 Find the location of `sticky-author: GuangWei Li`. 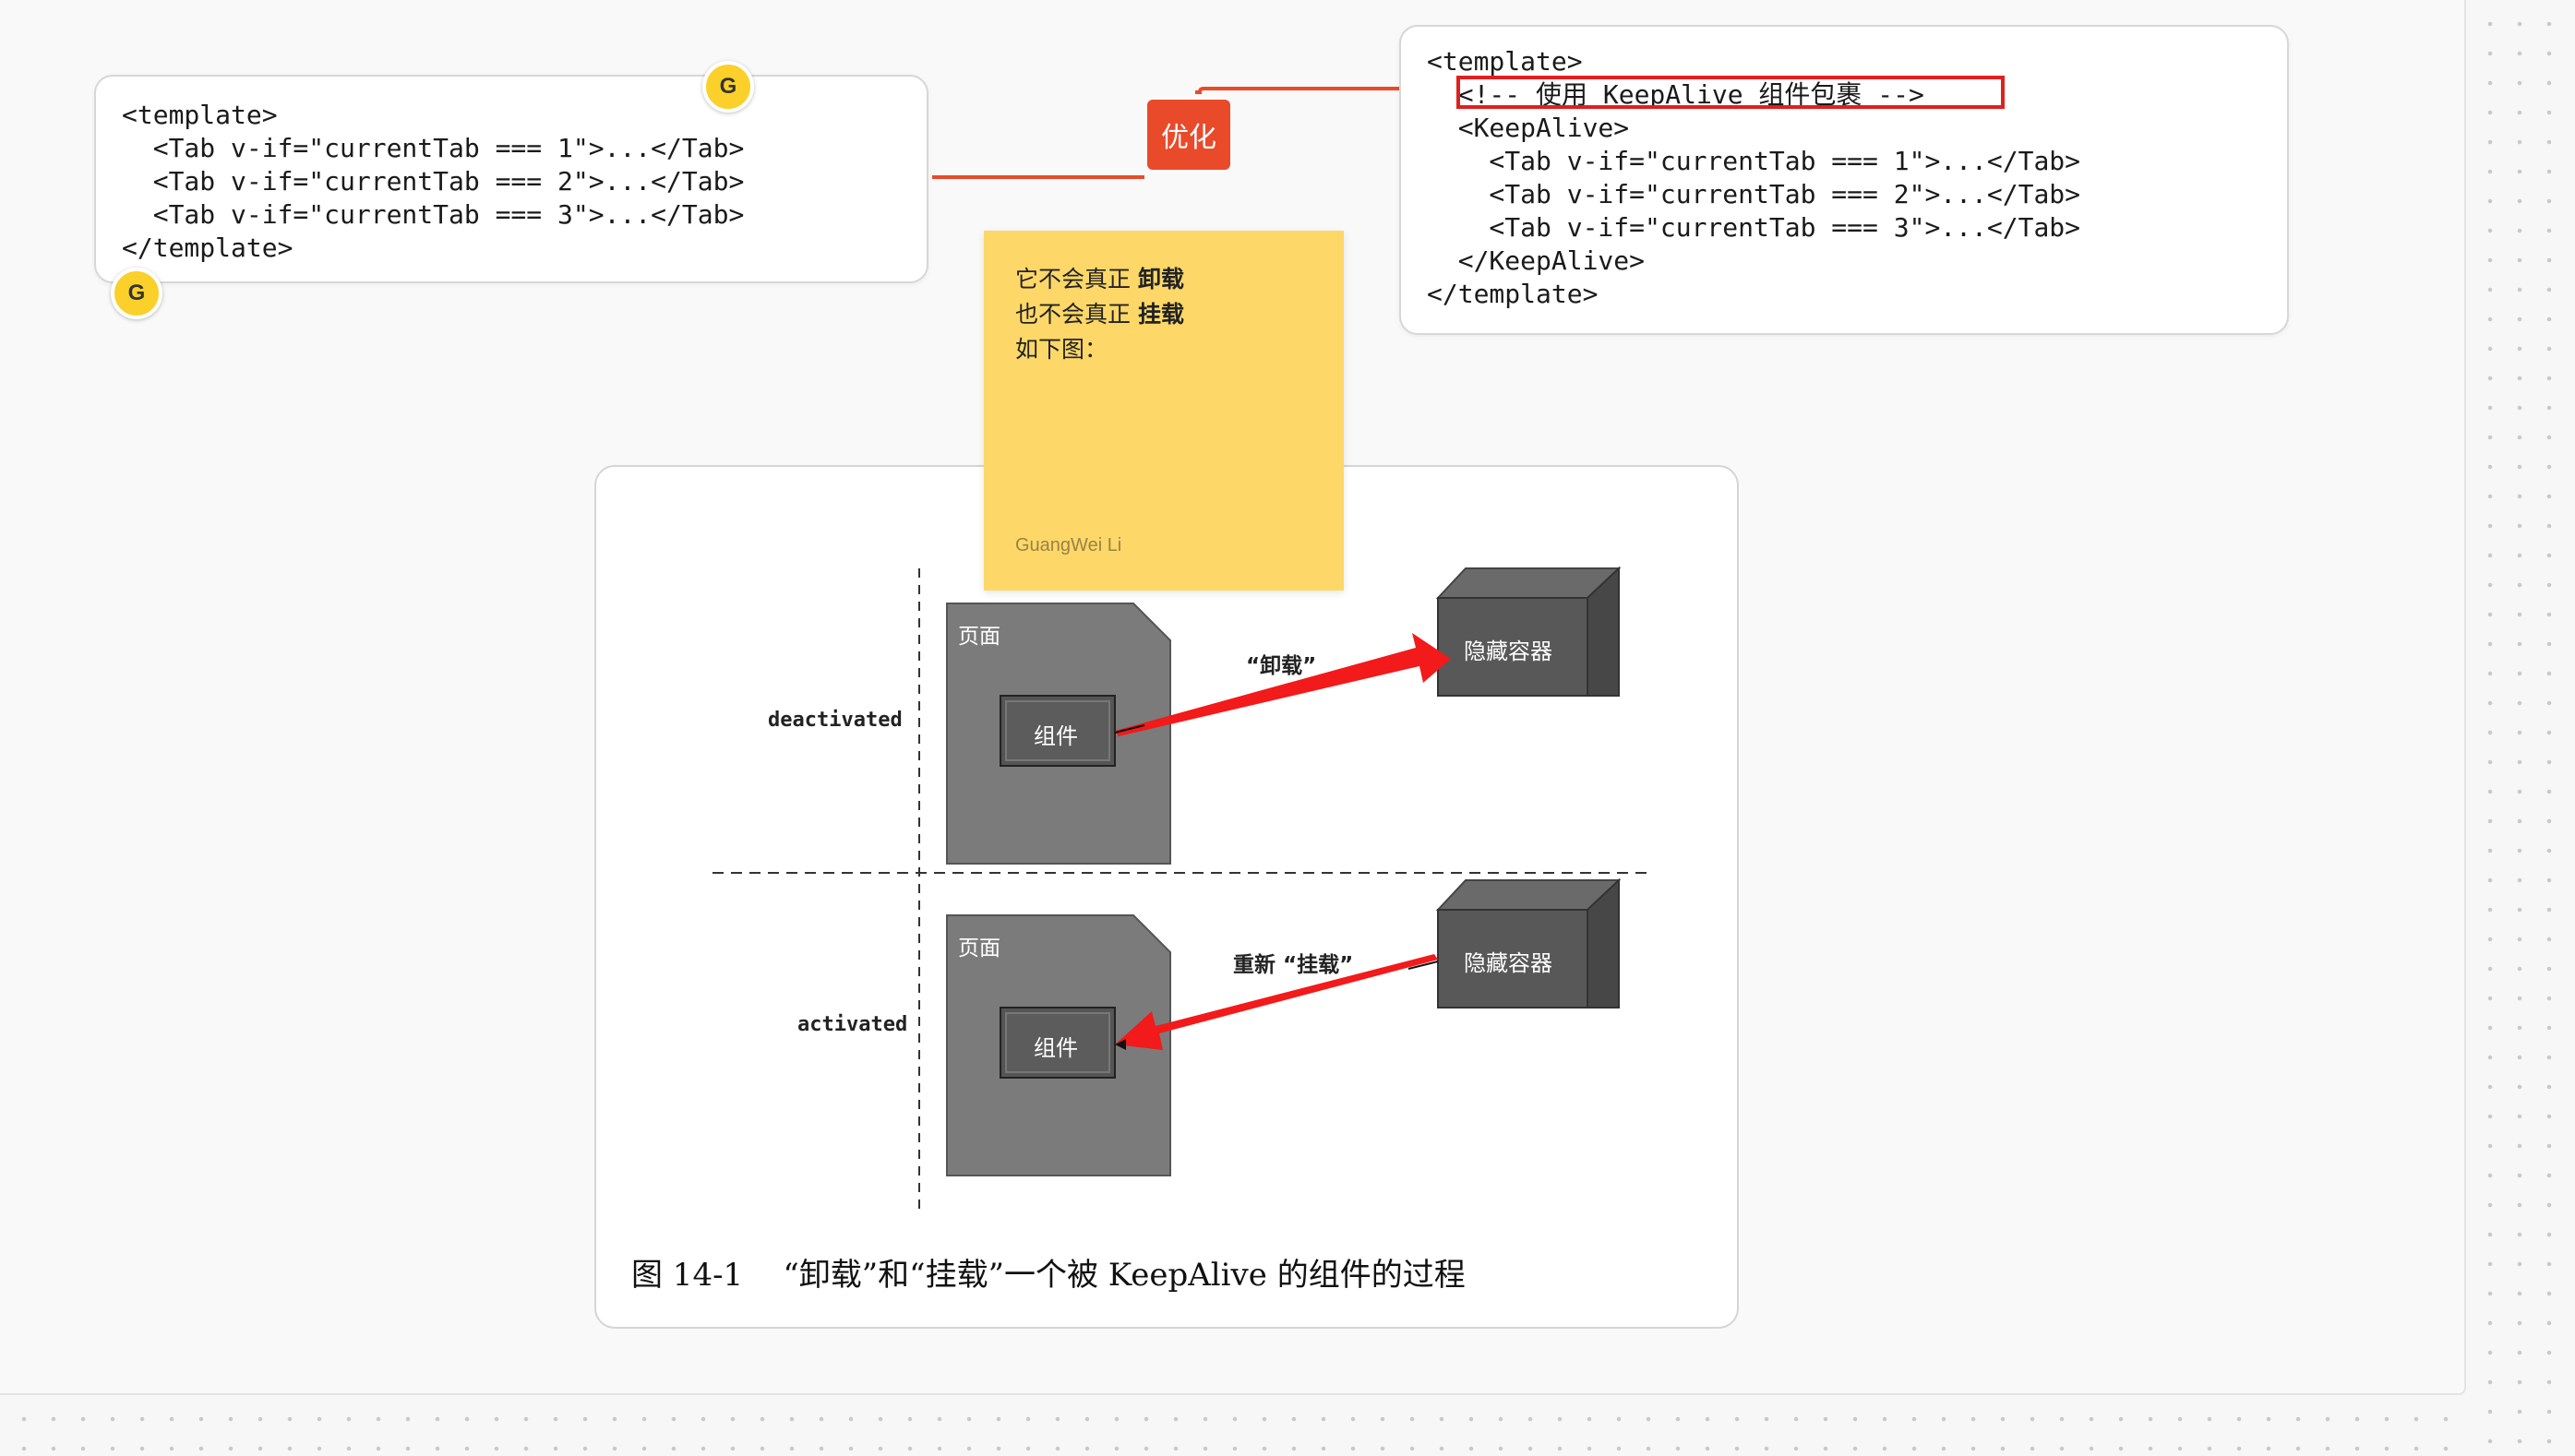

sticky-author: GuangWei Li is located at coordinates (1068, 545).